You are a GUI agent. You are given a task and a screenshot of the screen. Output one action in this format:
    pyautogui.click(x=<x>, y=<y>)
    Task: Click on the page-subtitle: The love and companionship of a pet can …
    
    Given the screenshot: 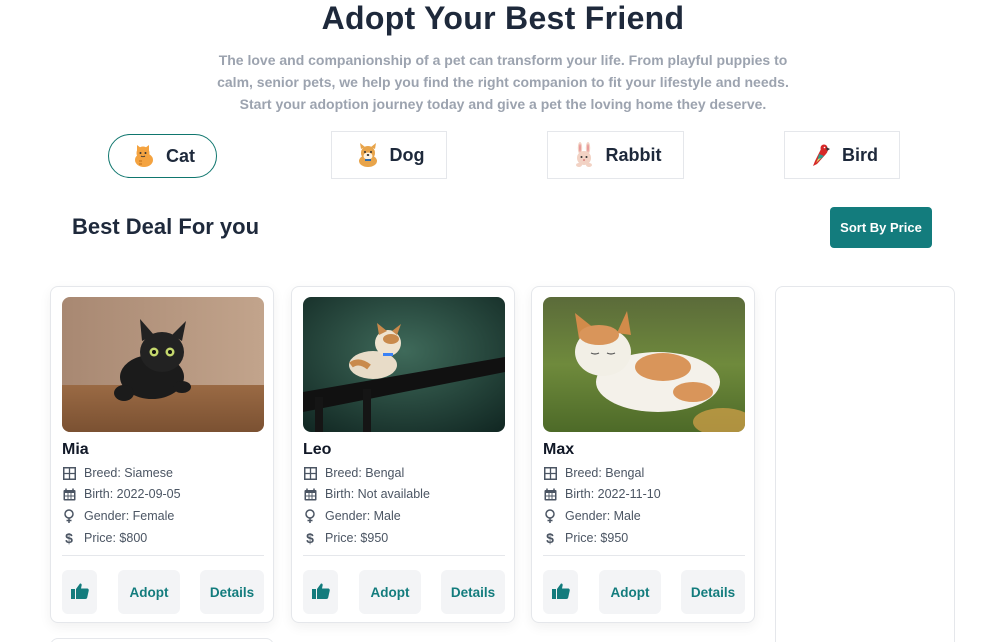 What is the action you would take?
    pyautogui.click(x=503, y=82)
    